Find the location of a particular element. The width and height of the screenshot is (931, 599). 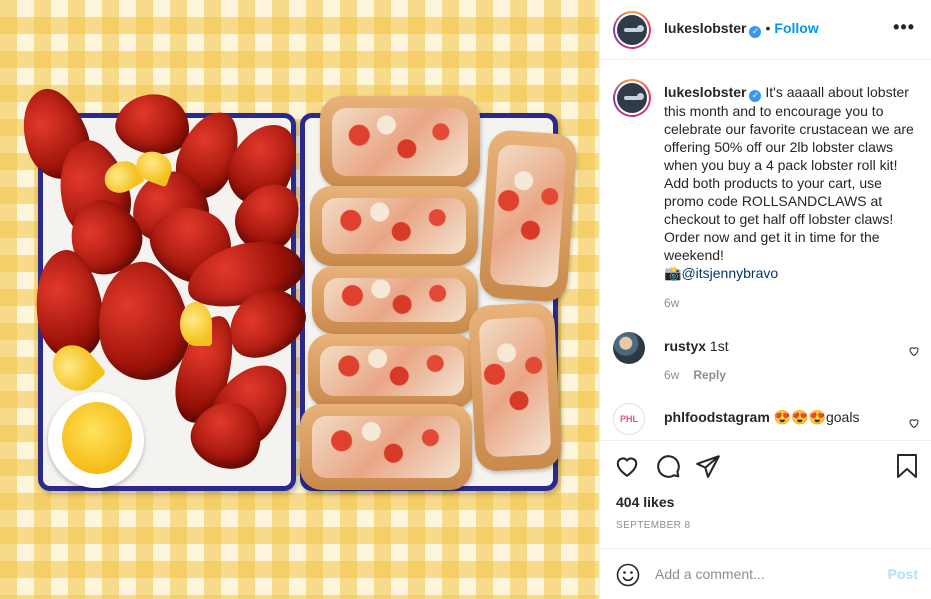

comment-icon is located at coordinates (668, 466).